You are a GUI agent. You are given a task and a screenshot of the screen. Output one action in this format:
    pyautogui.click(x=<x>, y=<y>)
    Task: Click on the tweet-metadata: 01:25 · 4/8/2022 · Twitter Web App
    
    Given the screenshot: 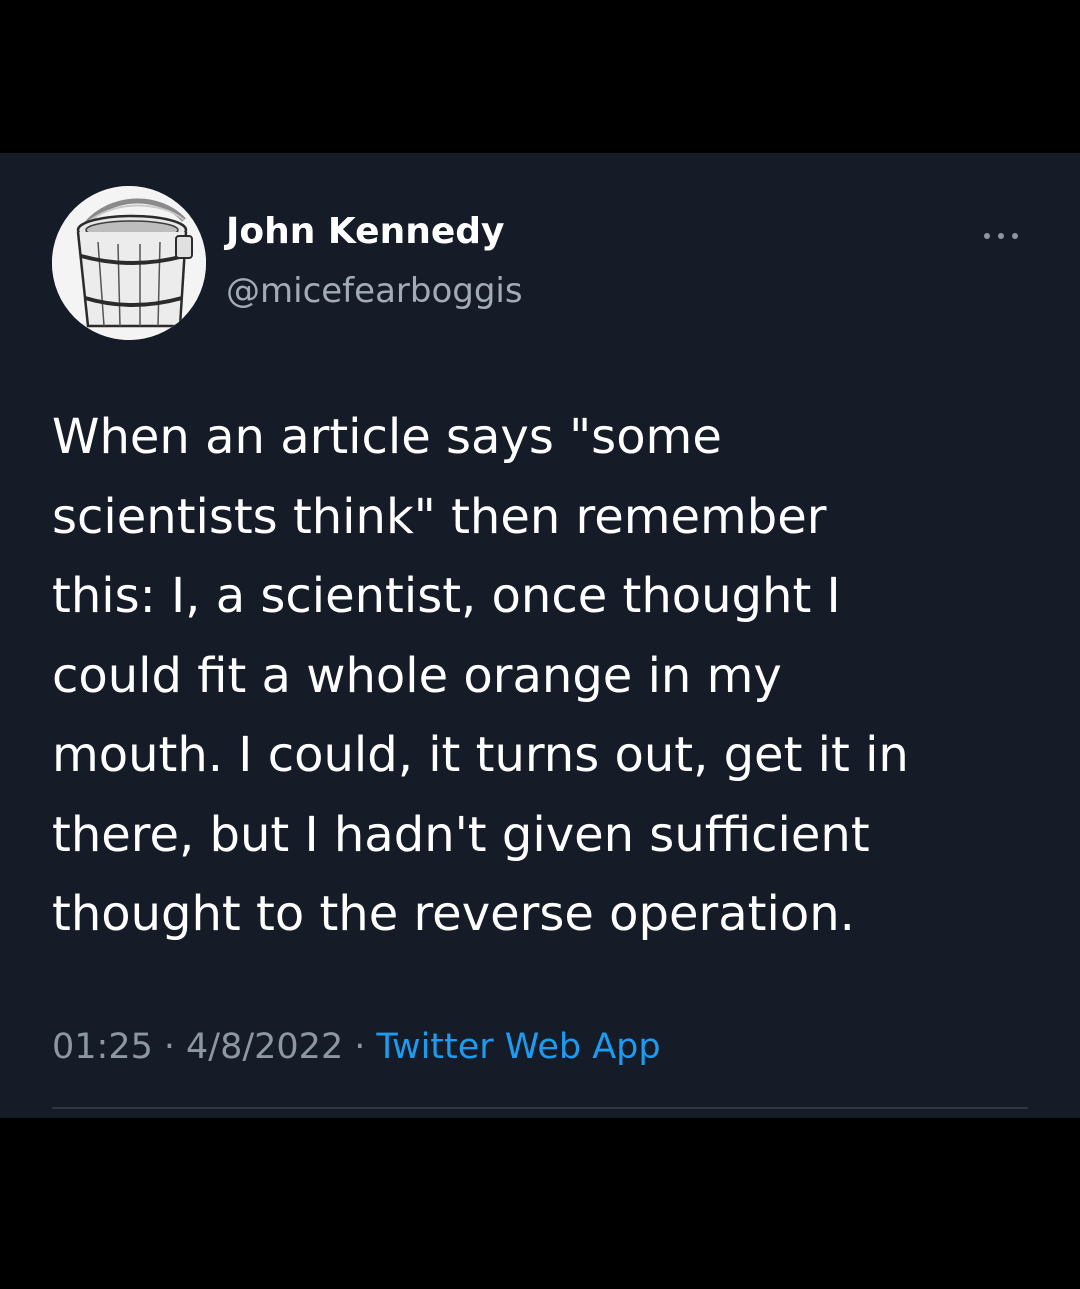 What is the action you would take?
    pyautogui.click(x=356, y=1047)
    